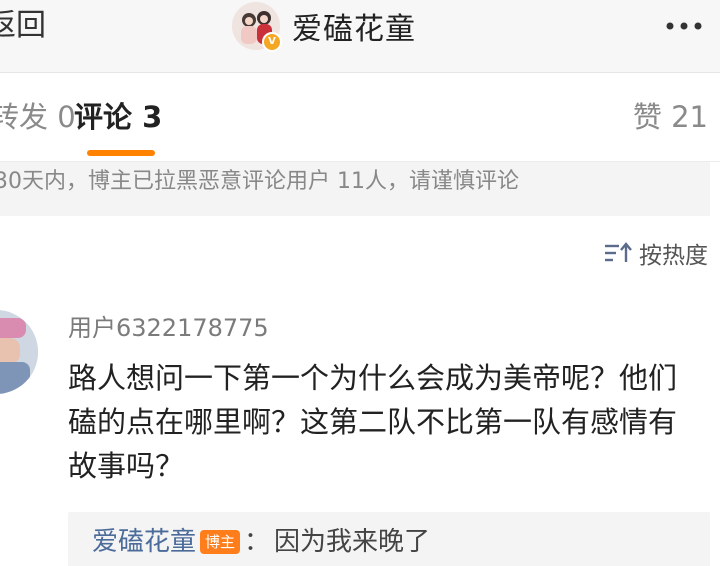 The width and height of the screenshot is (720, 566). What do you see at coordinates (673, 256) in the screenshot?
I see `sort-label: 按热度` at bounding box center [673, 256].